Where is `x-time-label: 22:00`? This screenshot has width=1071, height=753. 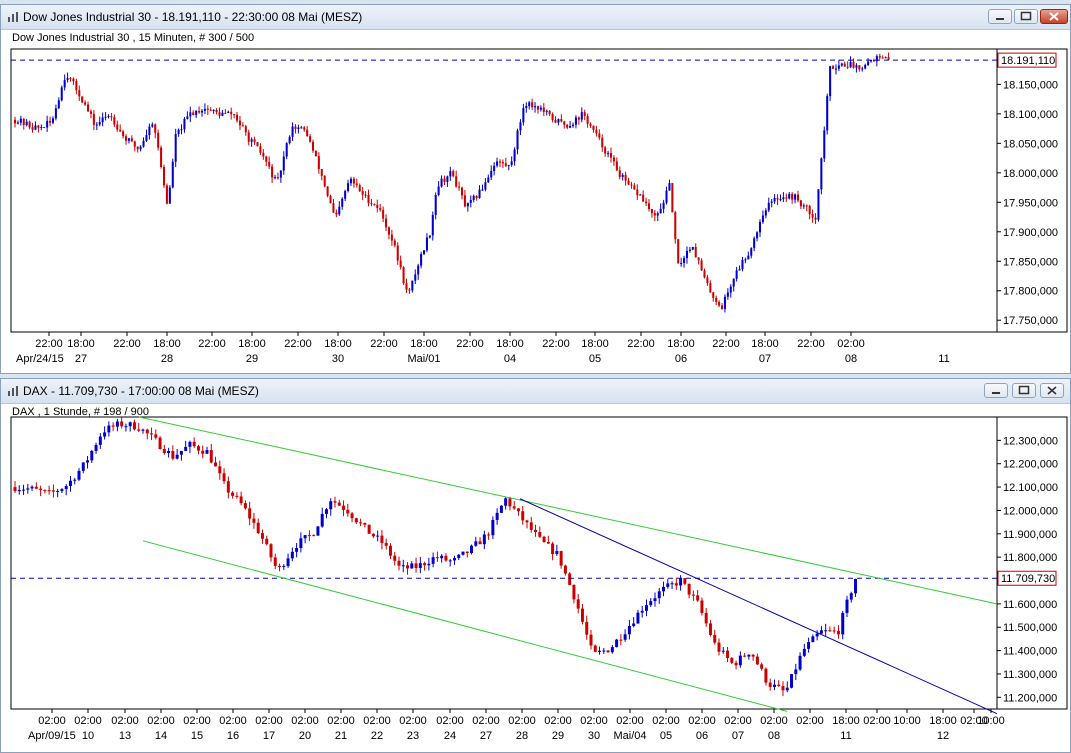
x-time-label: 22:00 is located at coordinates (470, 344).